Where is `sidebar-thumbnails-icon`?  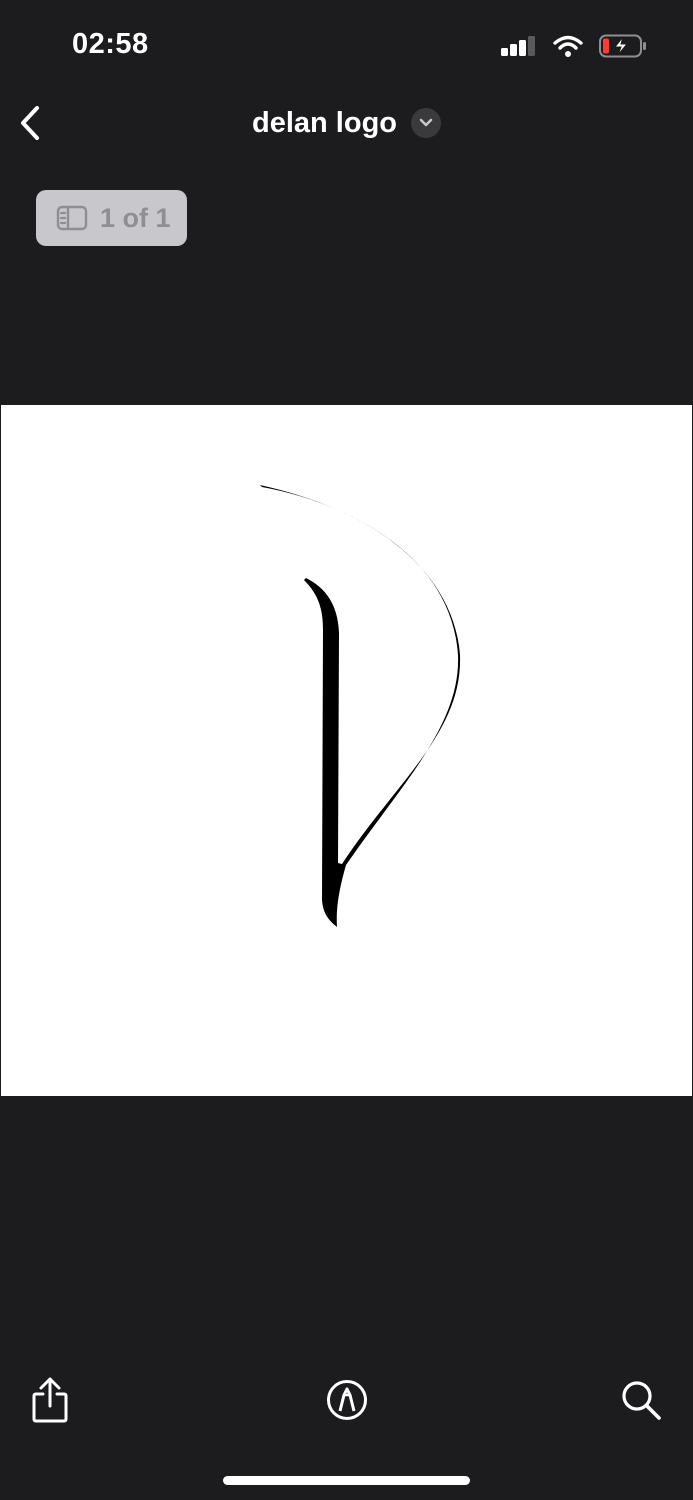 sidebar-thumbnails-icon is located at coordinates (72, 218).